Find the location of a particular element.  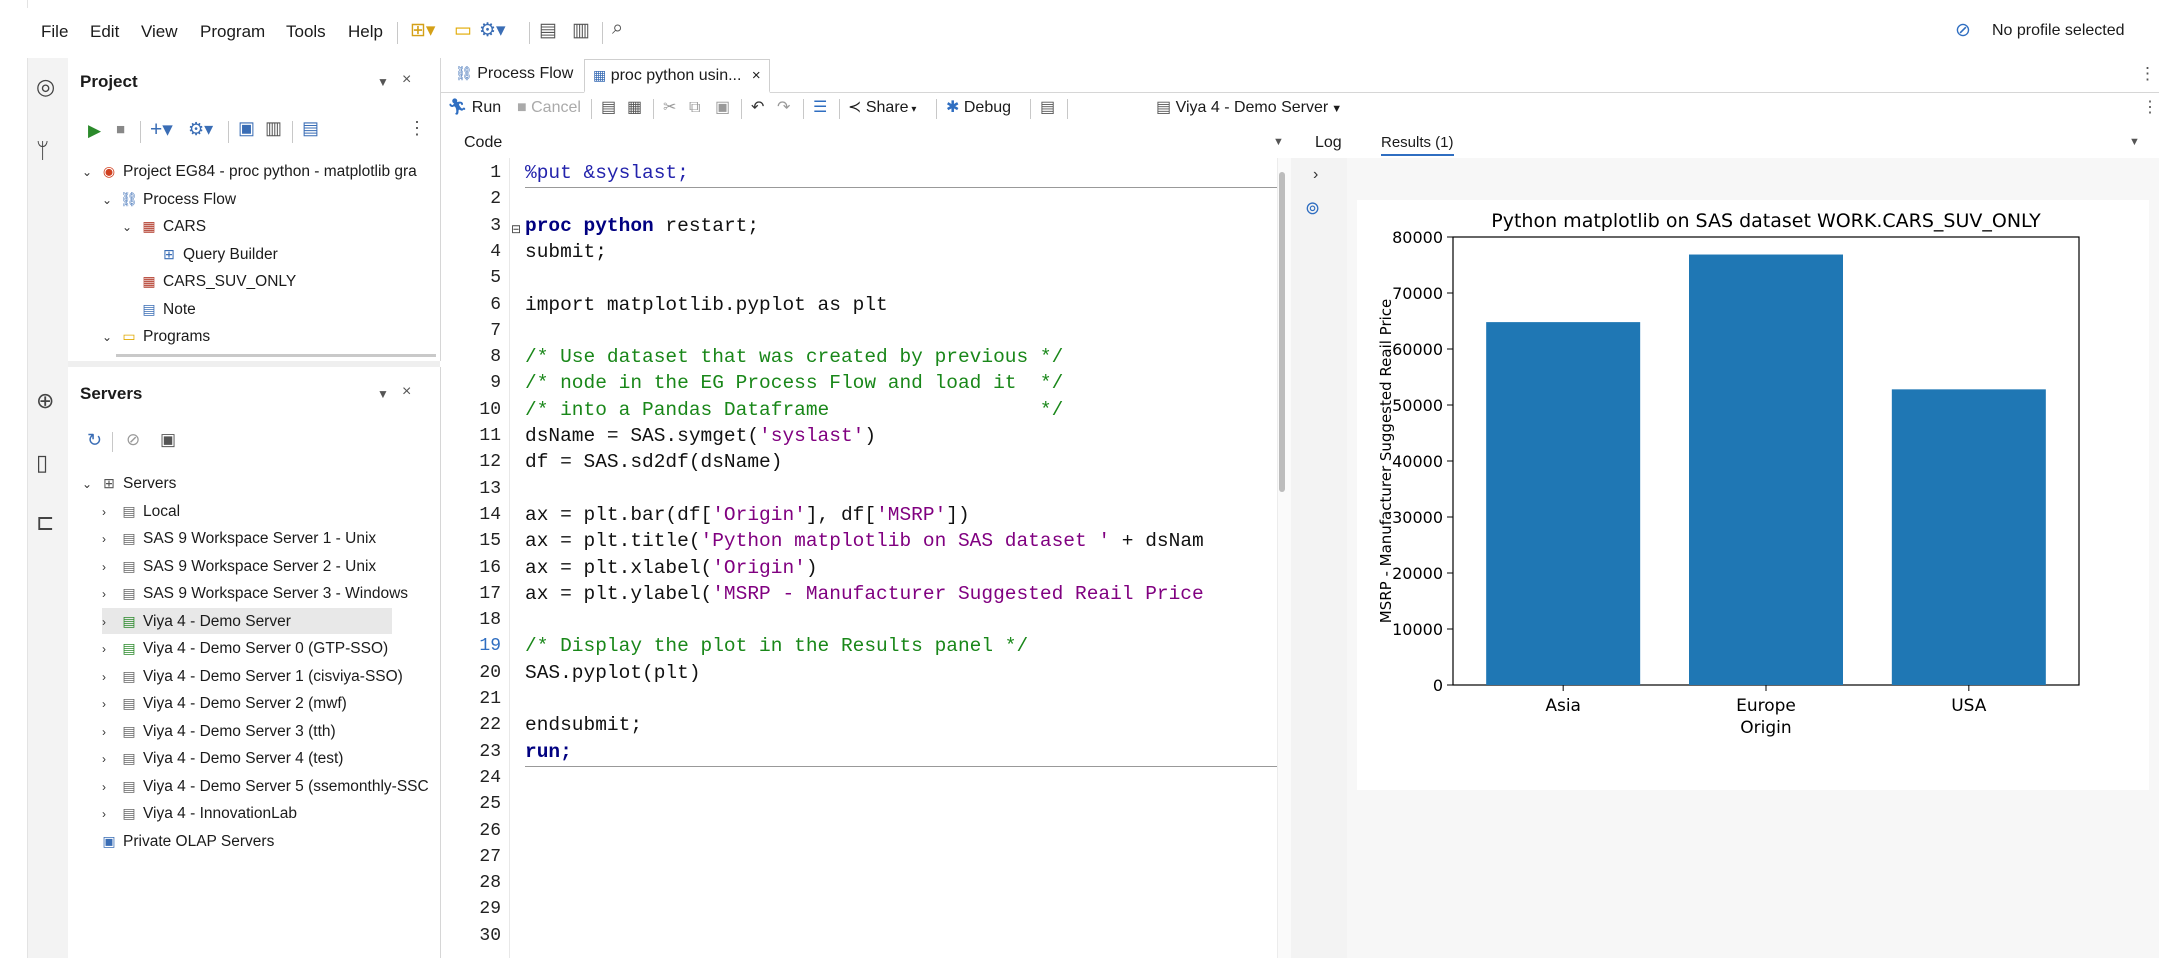

menu-tools: Tools is located at coordinates (306, 32).